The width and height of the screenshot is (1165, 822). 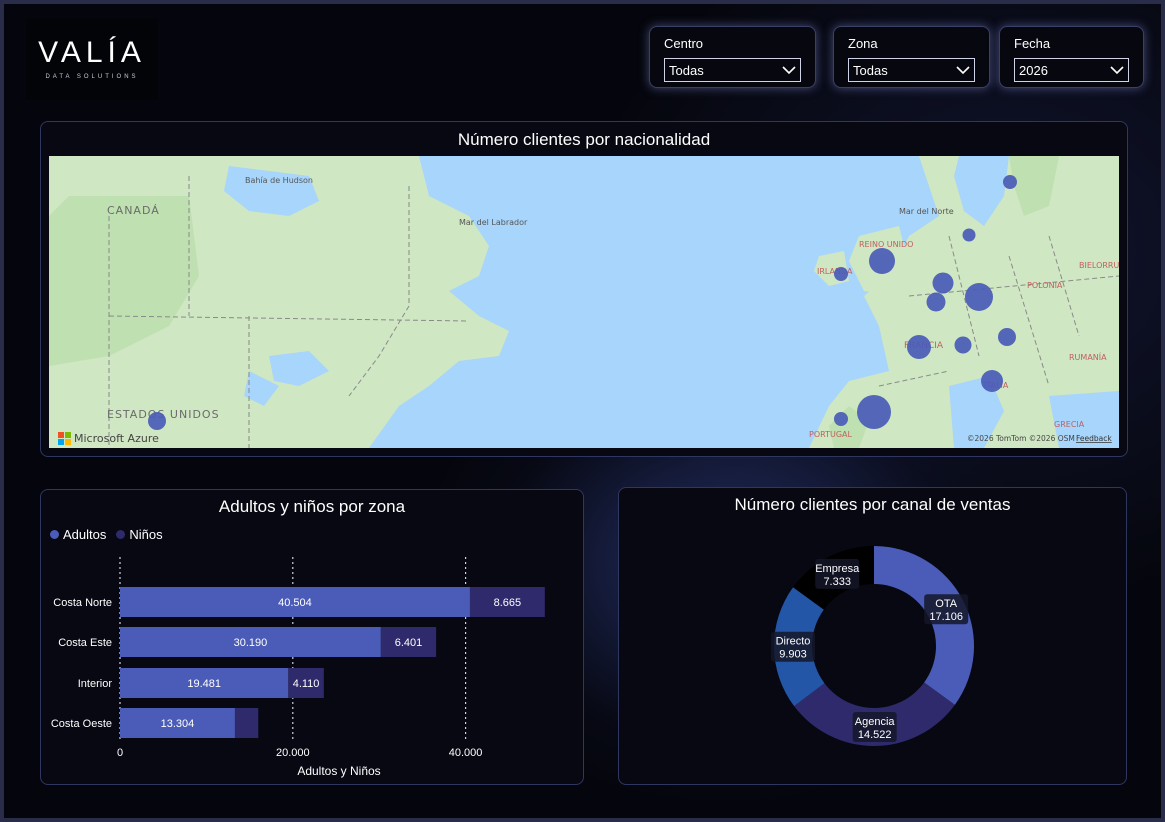 I want to click on map-label-bielorrusia: BIELORRU, so click(x=1099, y=265).